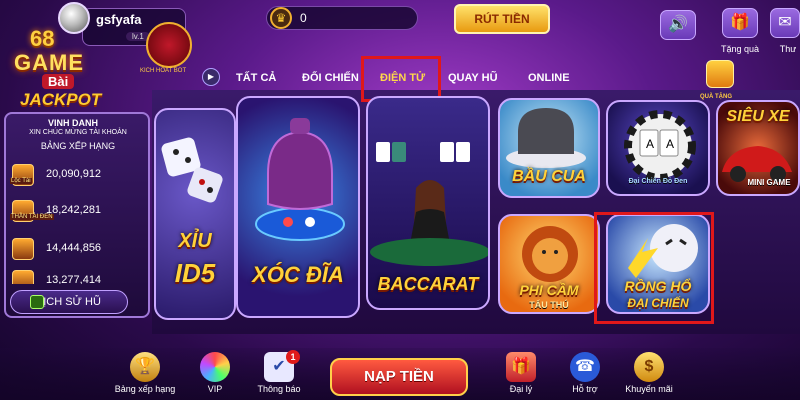 The width and height of the screenshot is (800, 400). What do you see at coordinates (74, 248) in the screenshot?
I see `row-amount: 14,444,856` at bounding box center [74, 248].